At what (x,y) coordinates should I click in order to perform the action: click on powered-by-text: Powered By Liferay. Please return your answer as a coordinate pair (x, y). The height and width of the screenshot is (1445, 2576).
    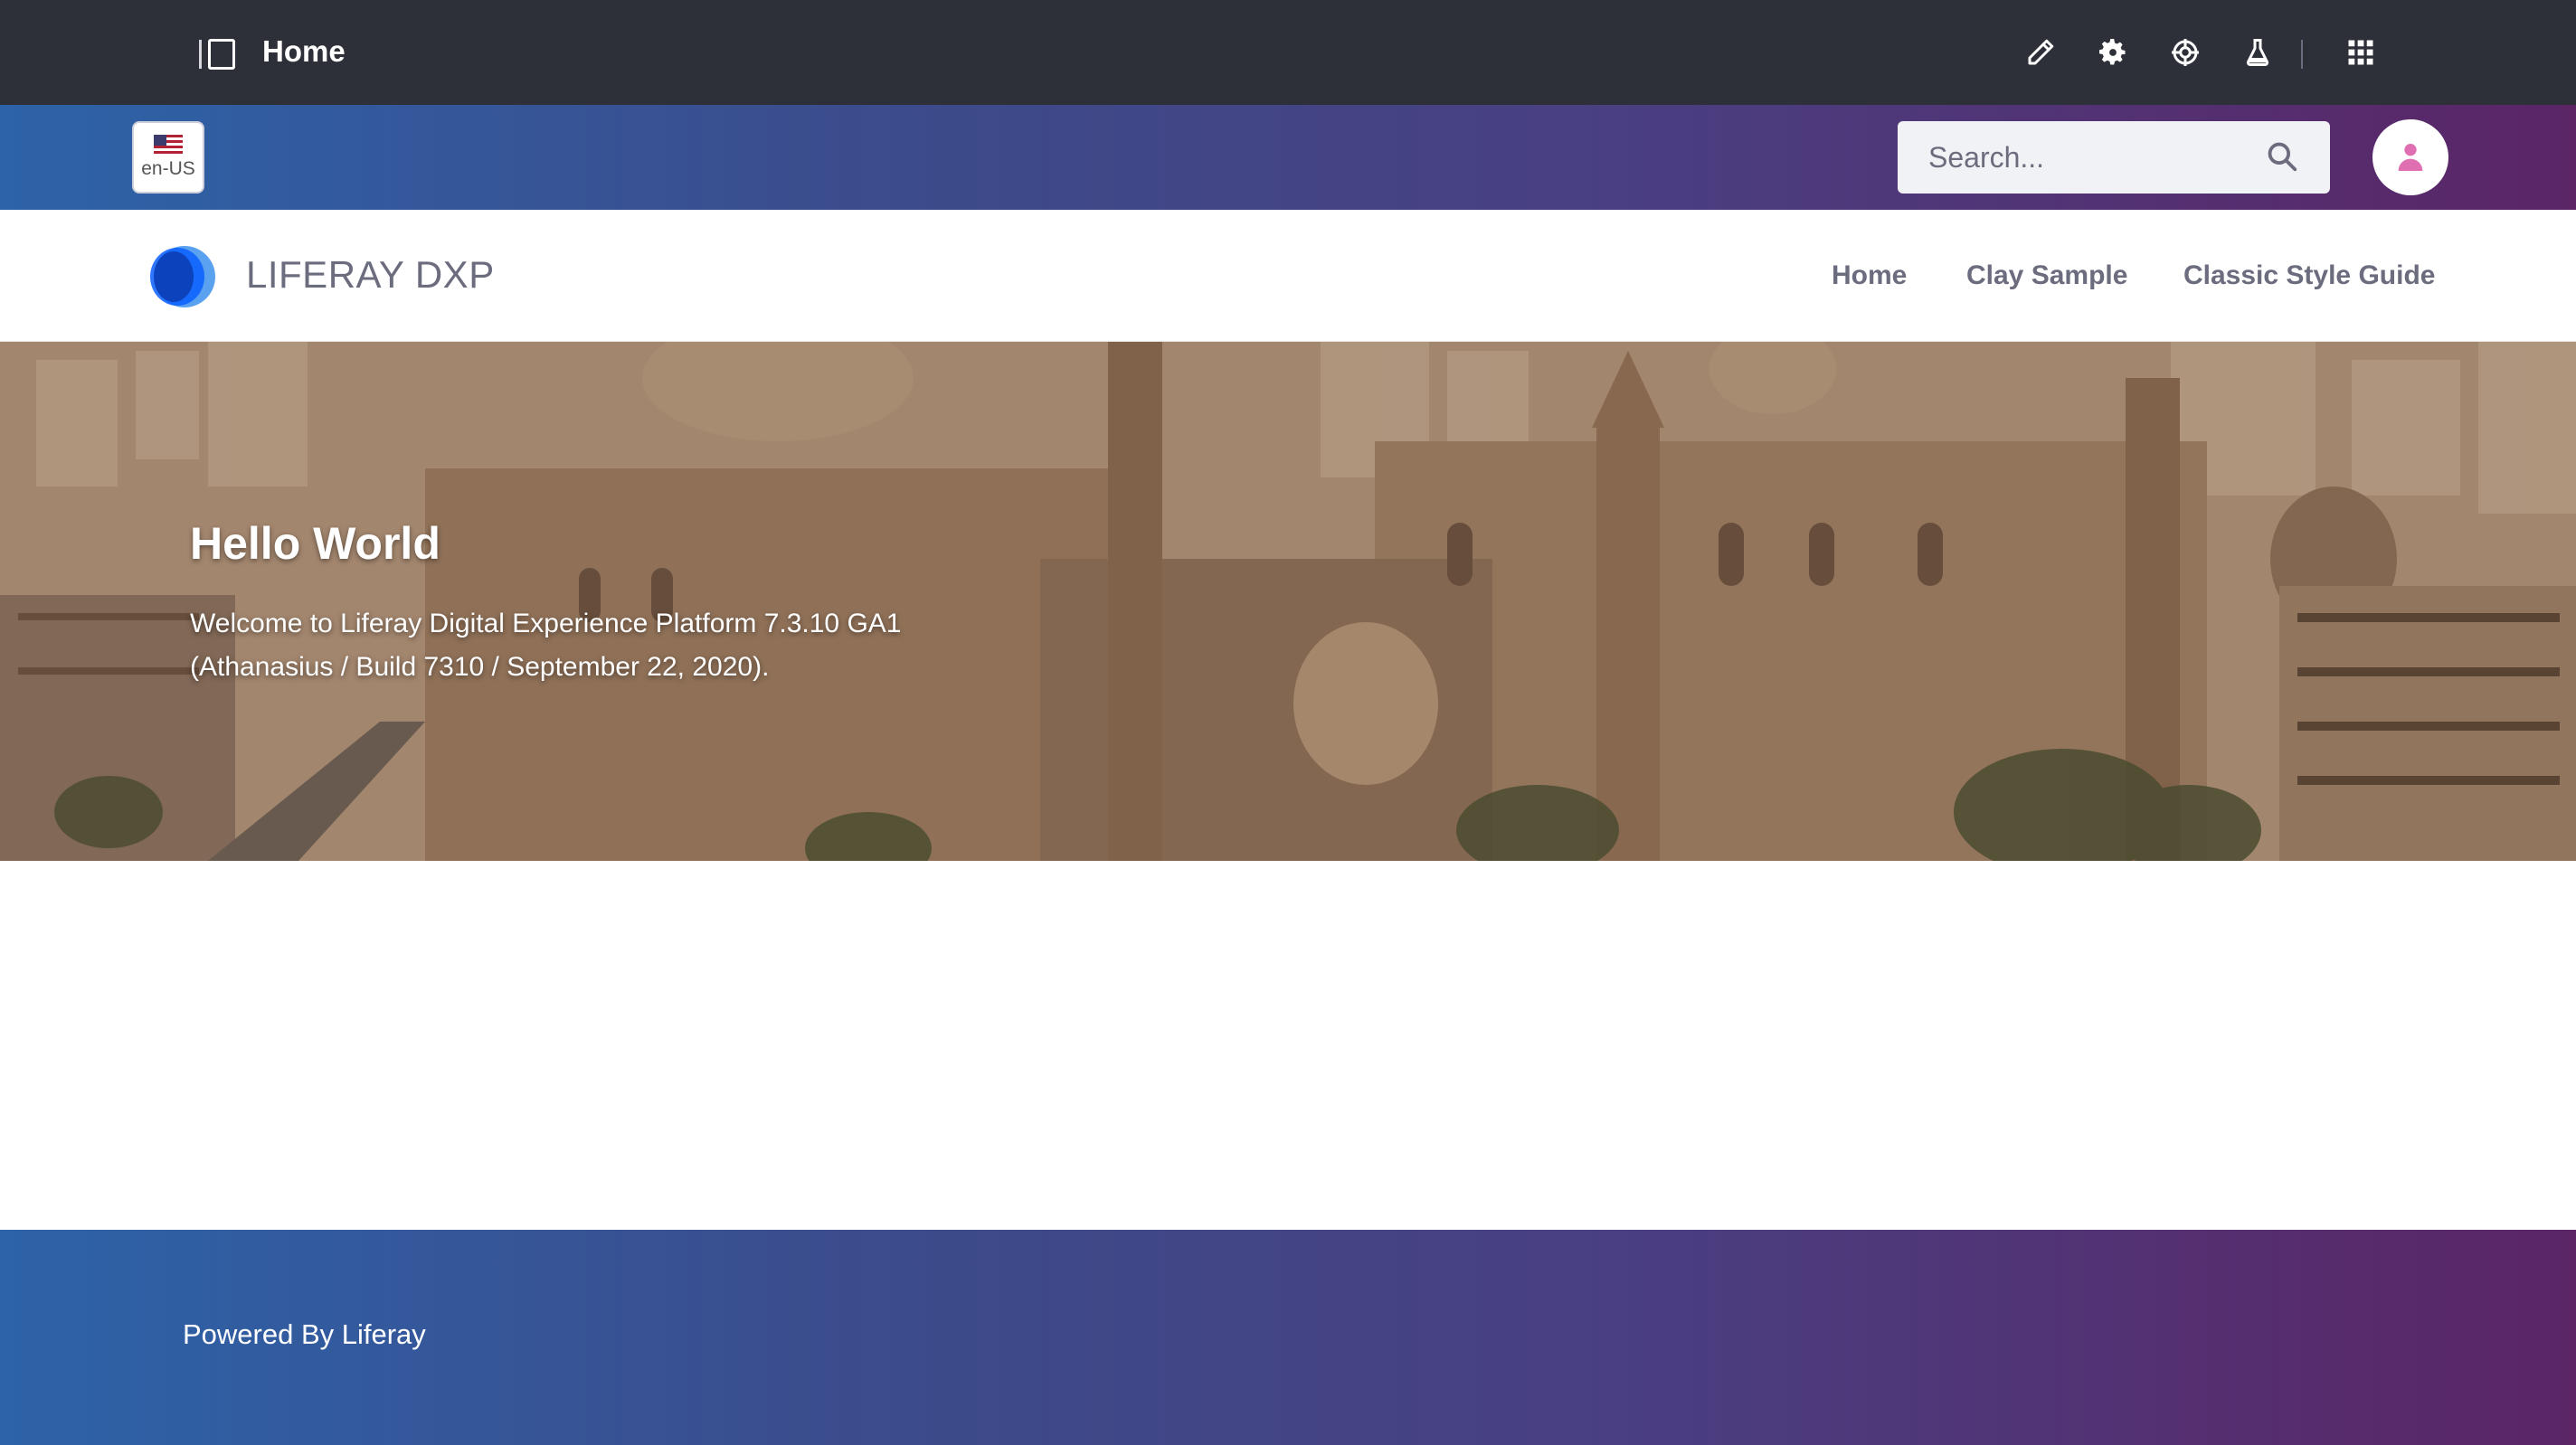
    Looking at the image, I should click on (304, 1334).